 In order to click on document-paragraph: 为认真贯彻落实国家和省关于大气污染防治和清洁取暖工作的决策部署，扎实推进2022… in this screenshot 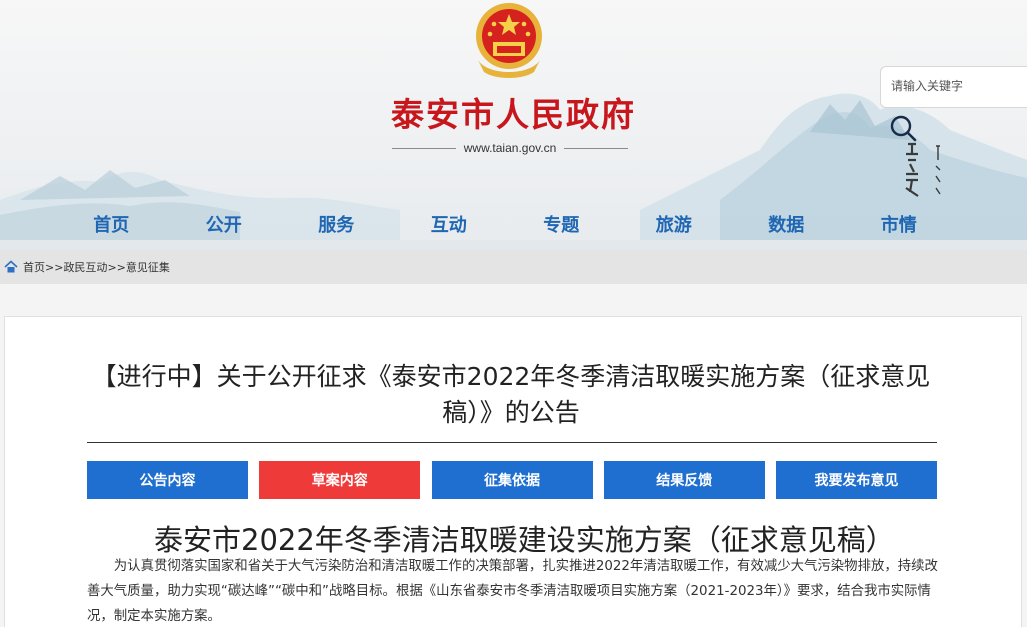, I will do `click(512, 591)`.